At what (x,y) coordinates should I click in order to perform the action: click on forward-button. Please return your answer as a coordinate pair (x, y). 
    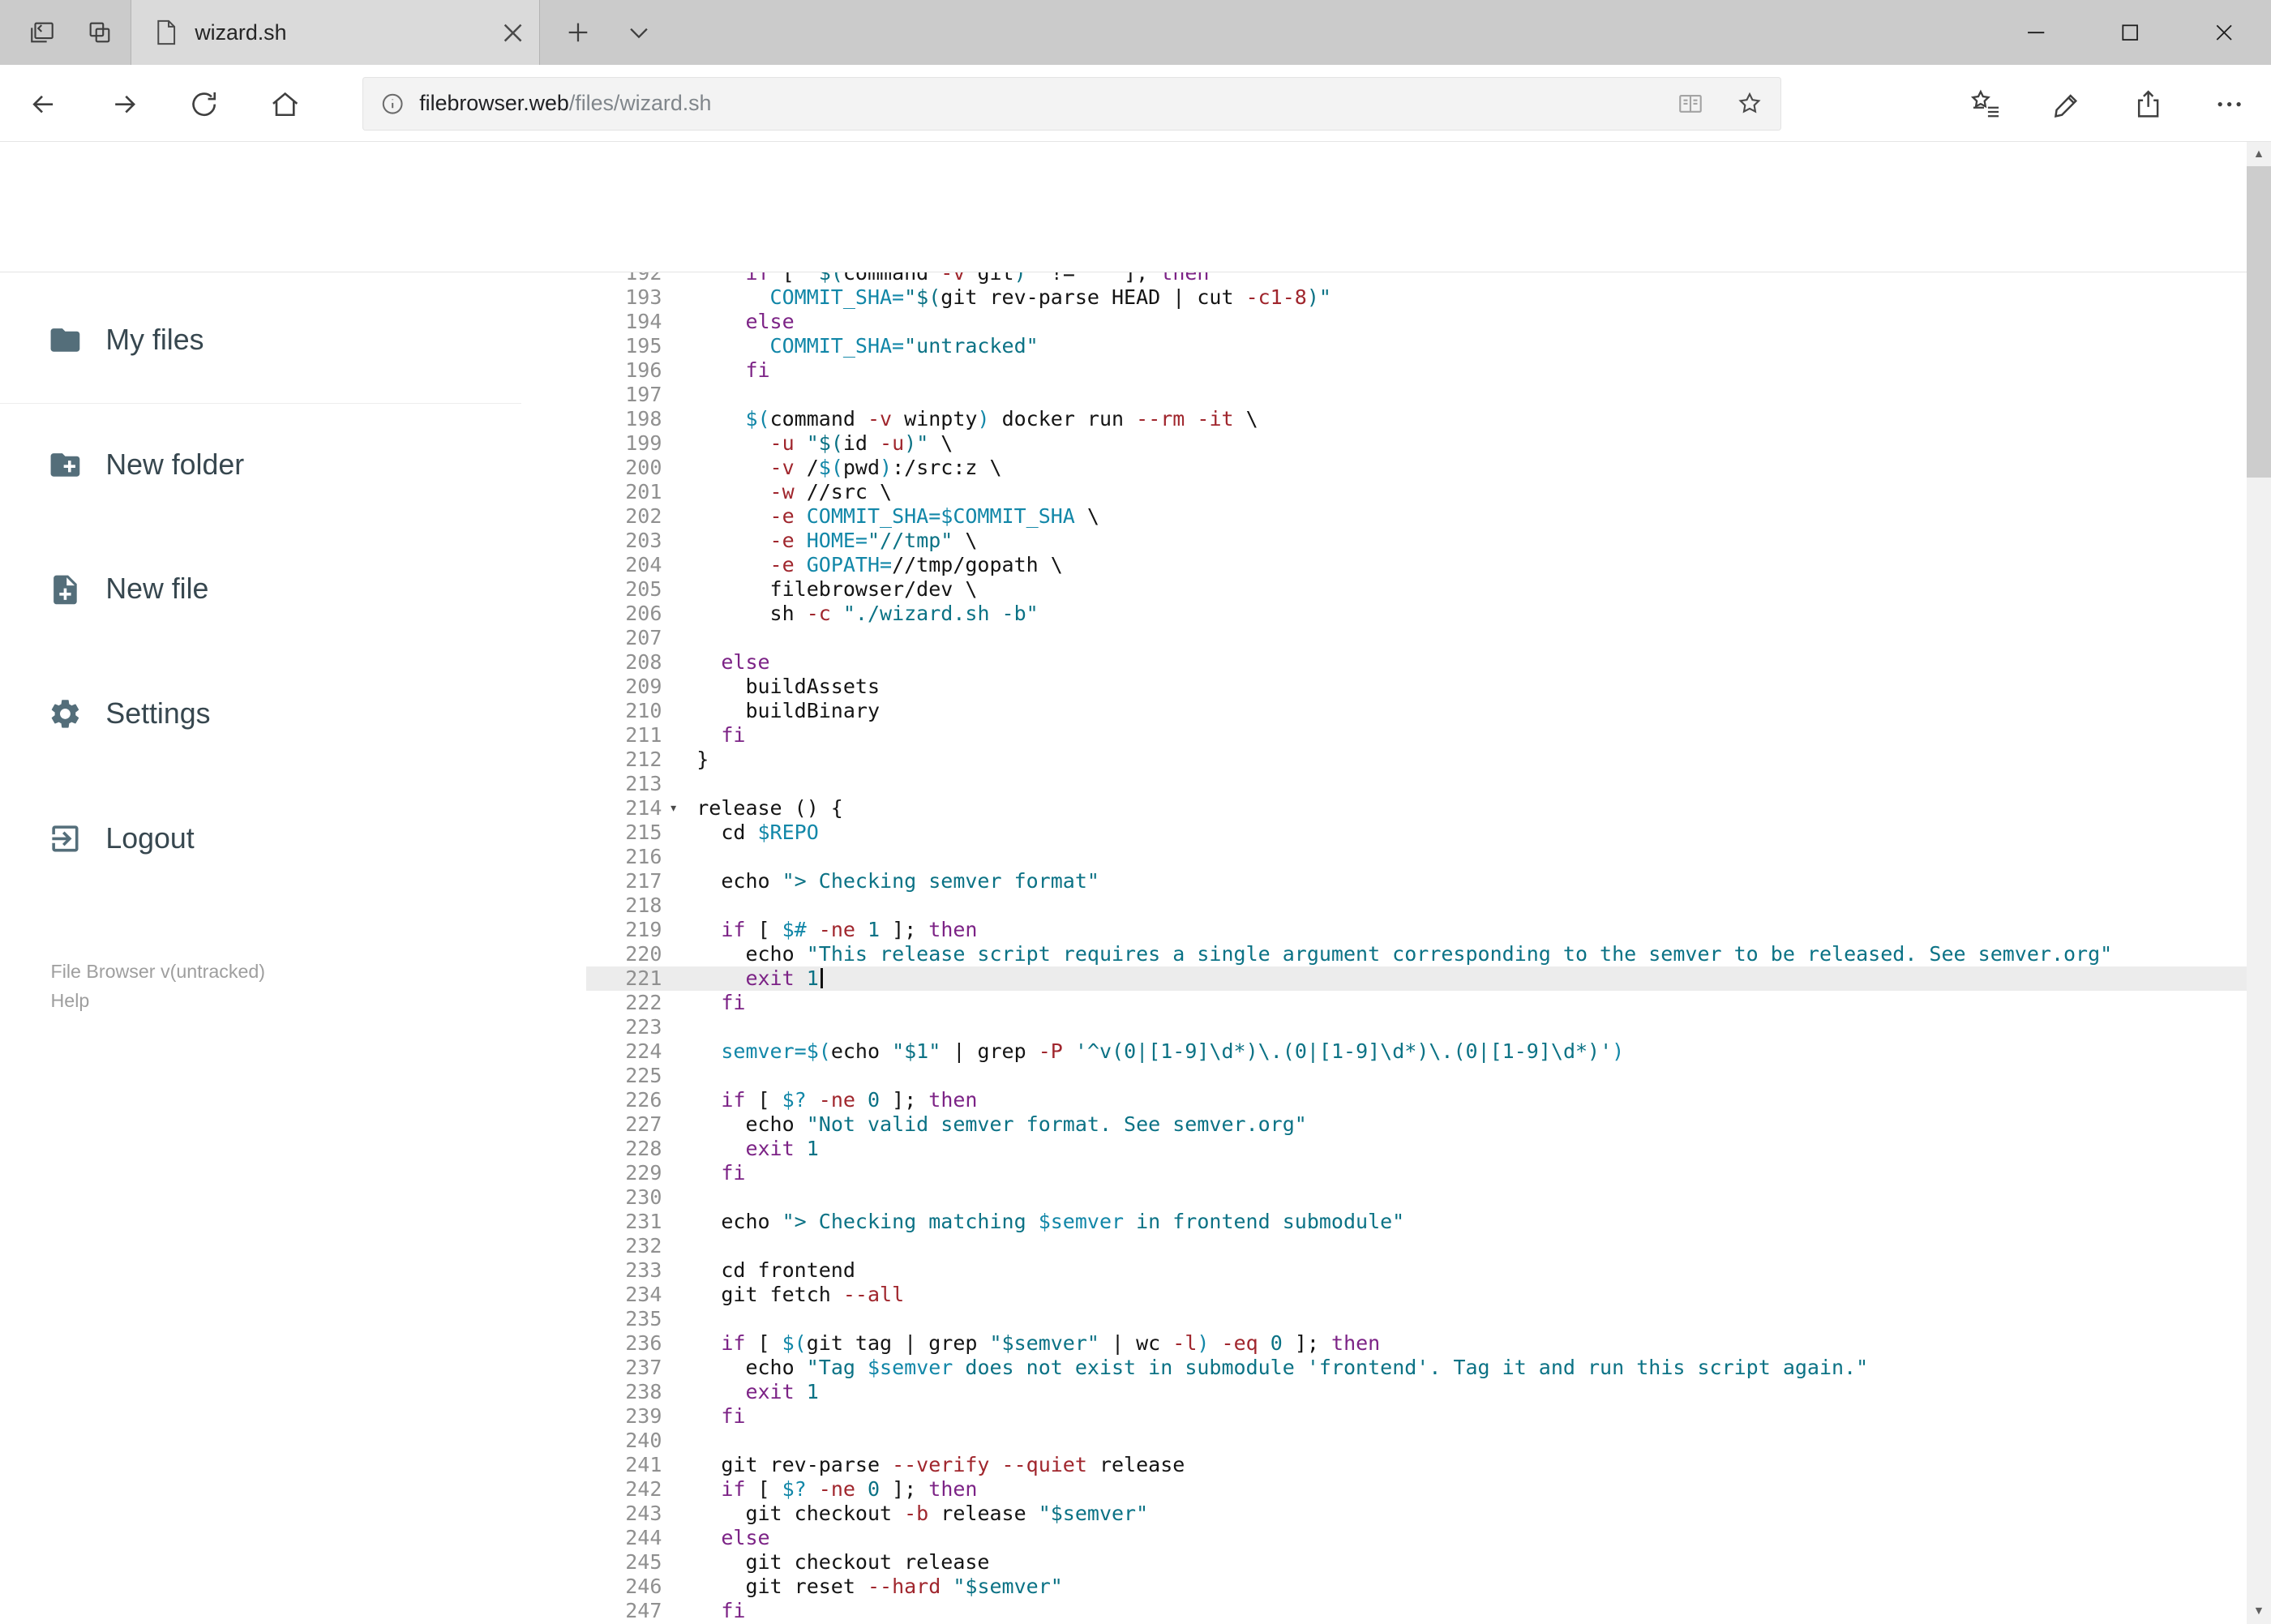
    Looking at the image, I should click on (124, 104).